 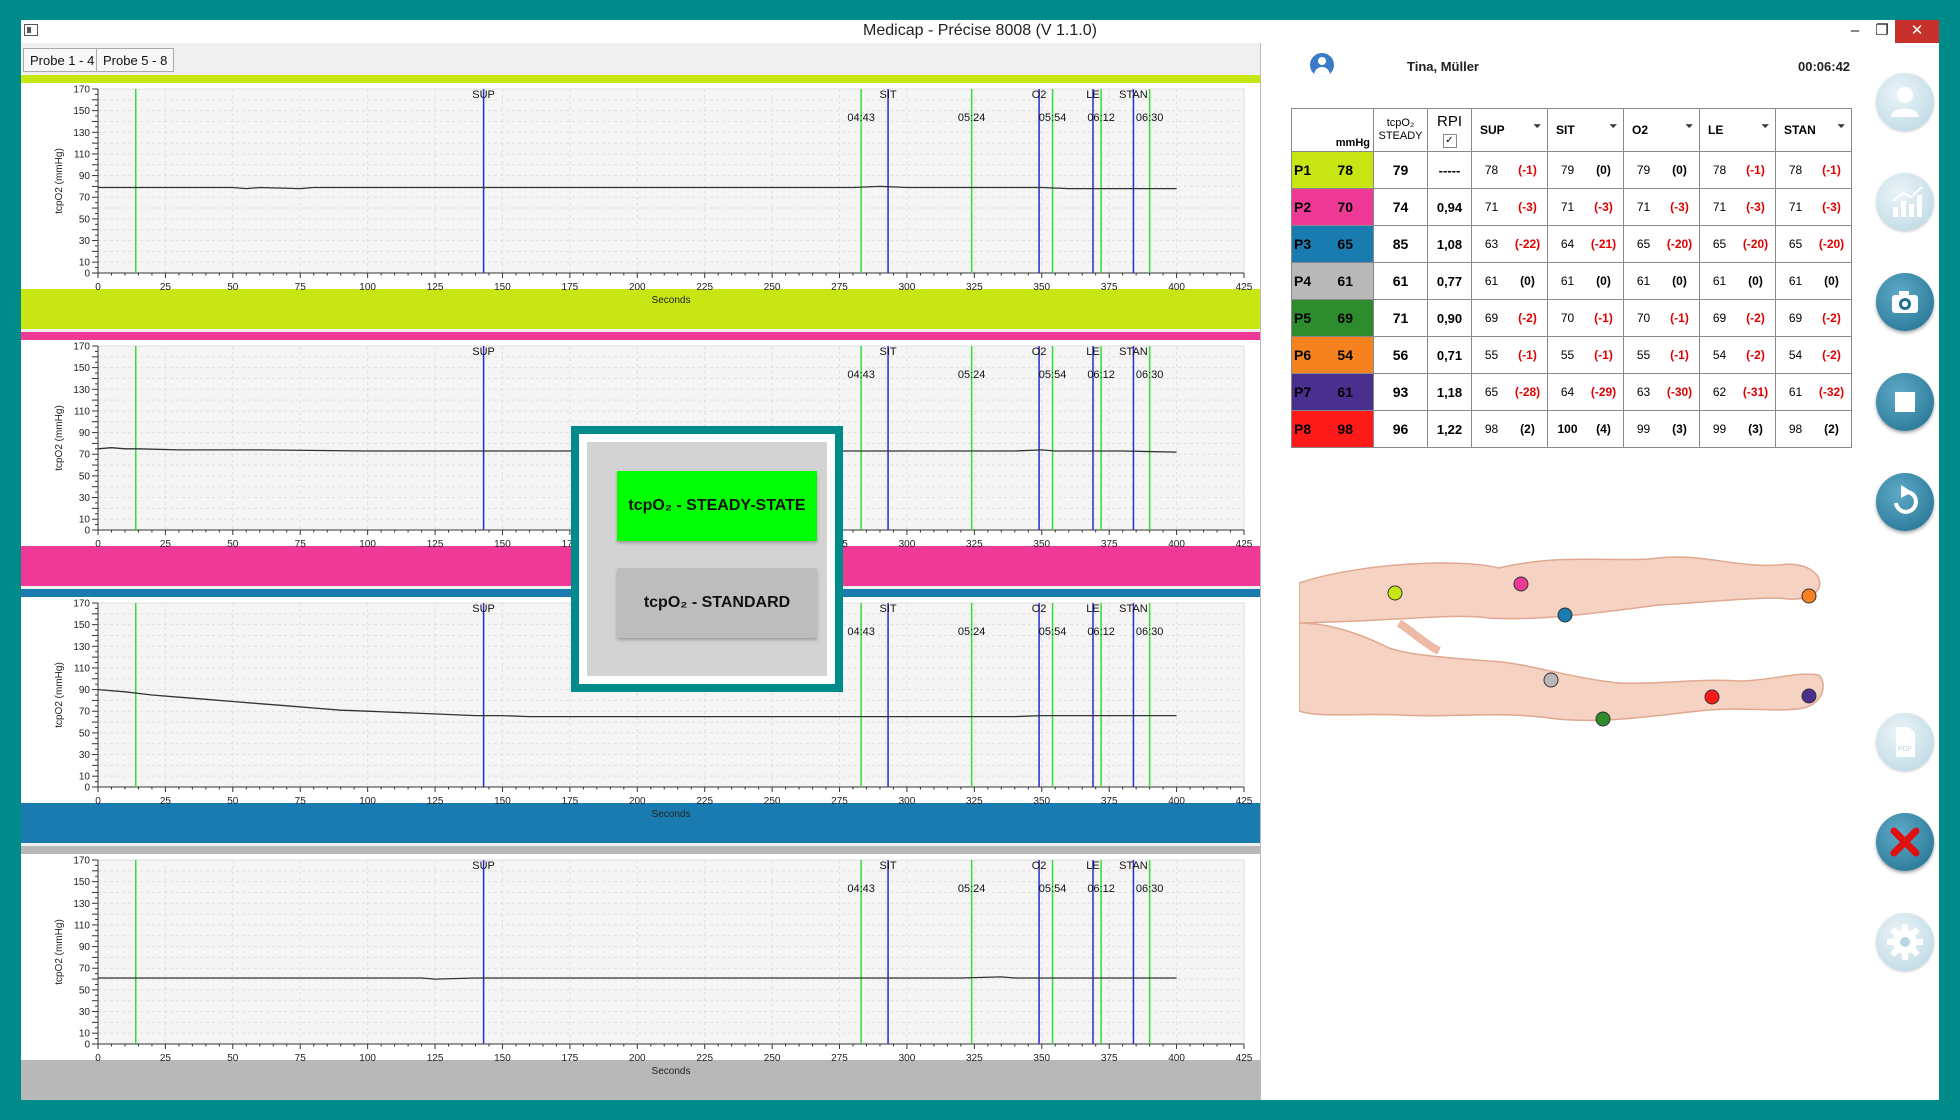 I want to click on rpi-header: RPI ✓, so click(x=1449, y=130).